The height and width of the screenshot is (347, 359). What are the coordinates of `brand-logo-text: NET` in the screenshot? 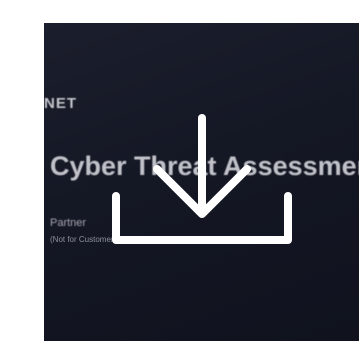 It's located at (60, 103).